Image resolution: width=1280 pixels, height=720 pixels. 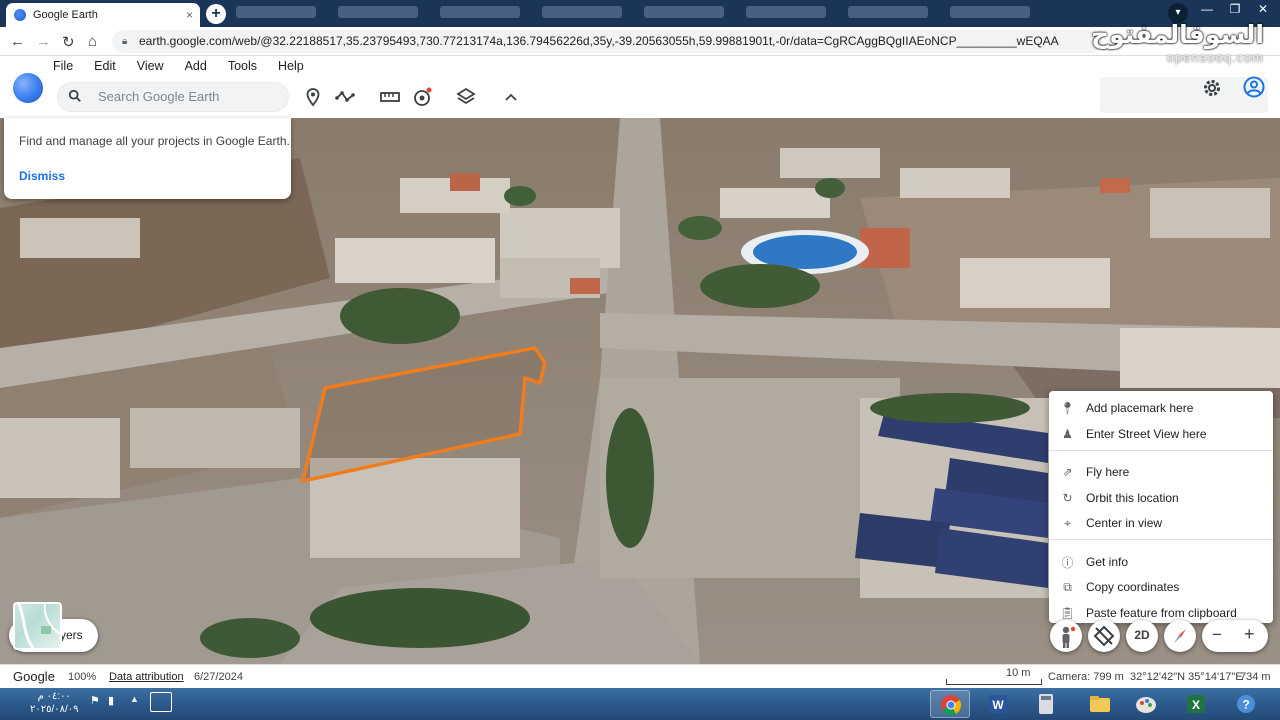 What do you see at coordinates (28, 88) in the screenshot?
I see `google-earth-logo` at bounding box center [28, 88].